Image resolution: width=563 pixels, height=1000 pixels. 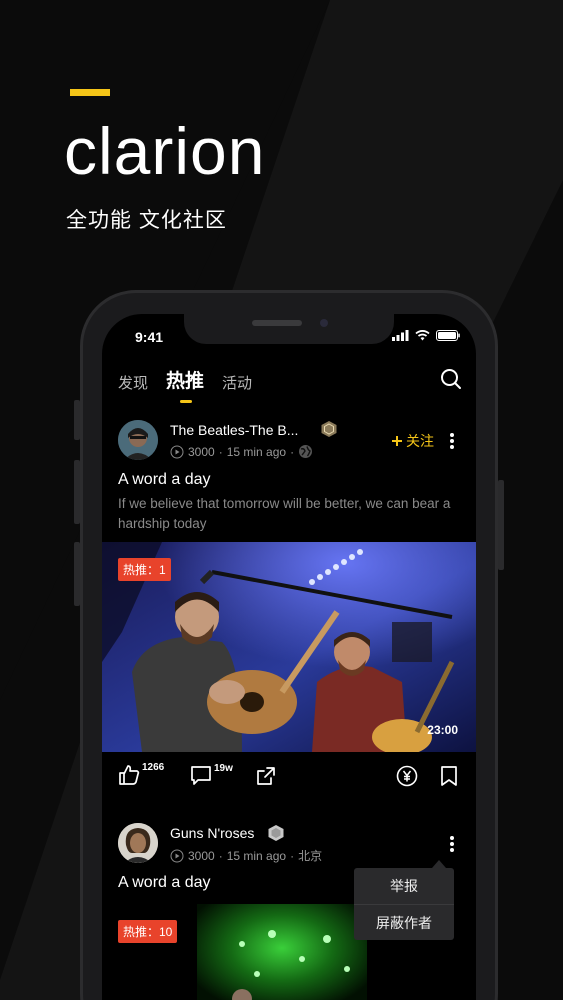 What do you see at coordinates (404, 922) in the screenshot?
I see `menu-item-block-author: 屏蔽作者` at bounding box center [404, 922].